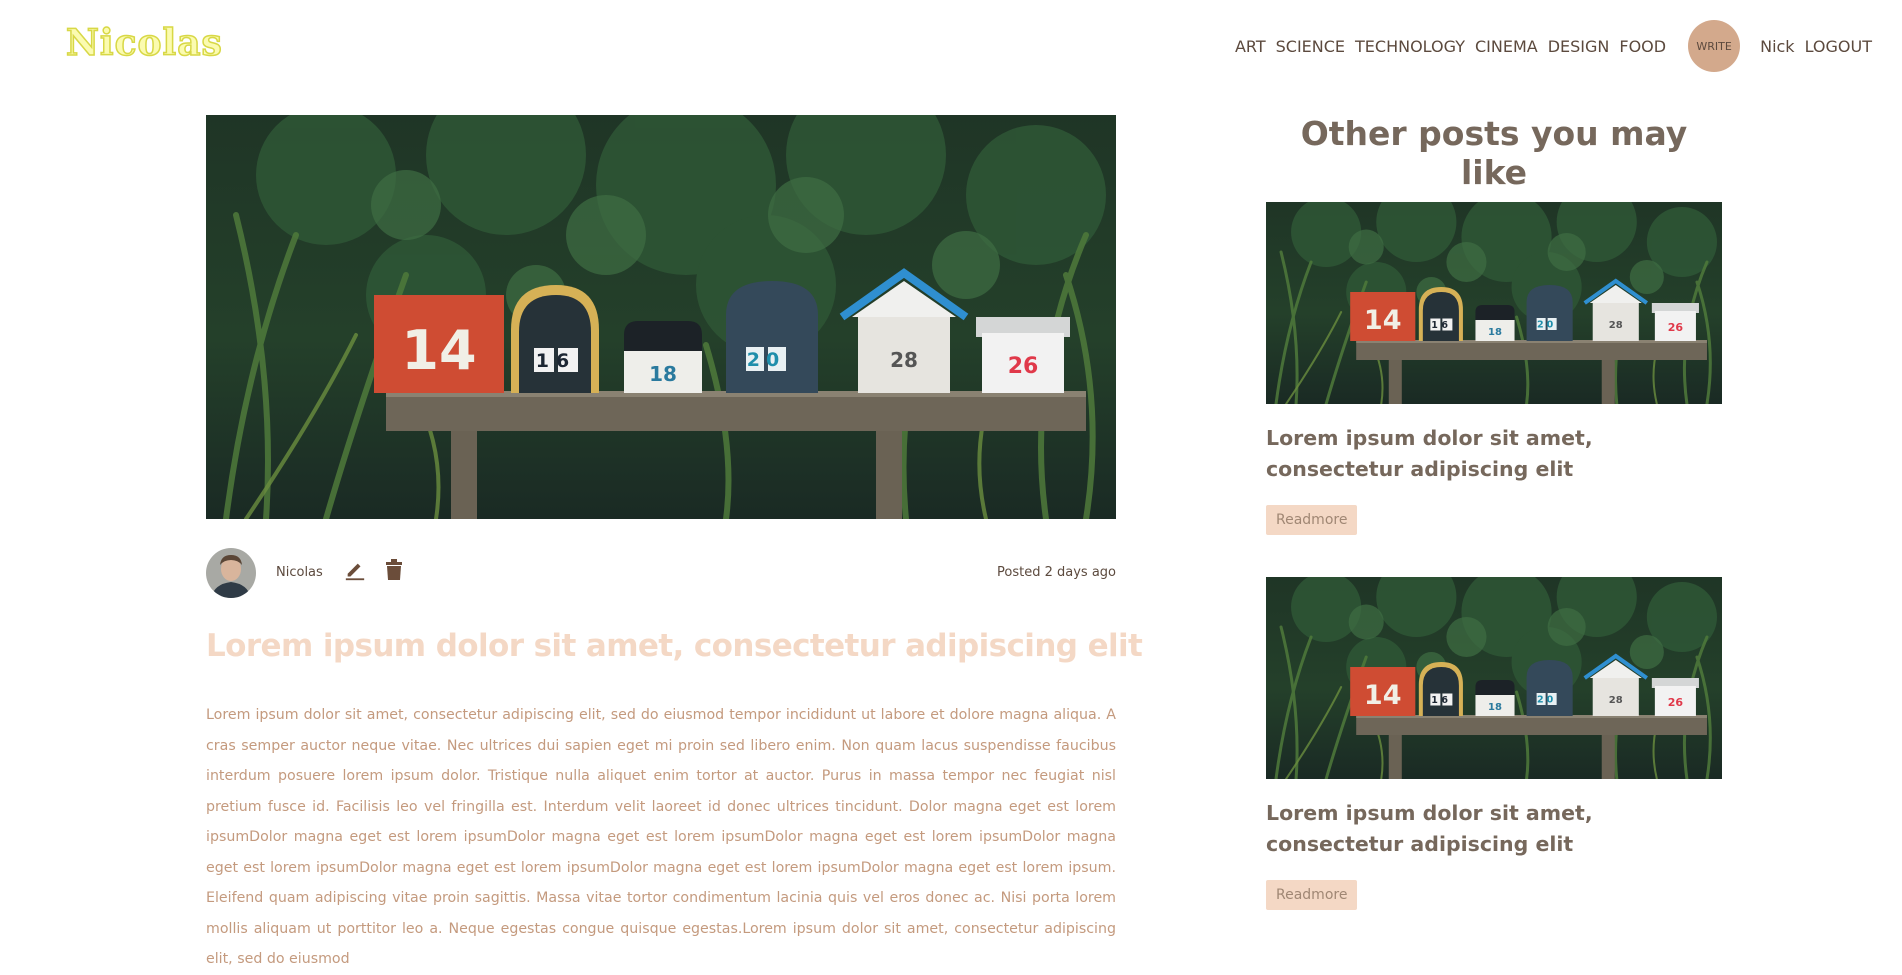 This screenshot has width=1902, height=975. What do you see at coordinates (661, 574) in the screenshot?
I see `post-meta: Nicolas Posted 2 days ago` at bounding box center [661, 574].